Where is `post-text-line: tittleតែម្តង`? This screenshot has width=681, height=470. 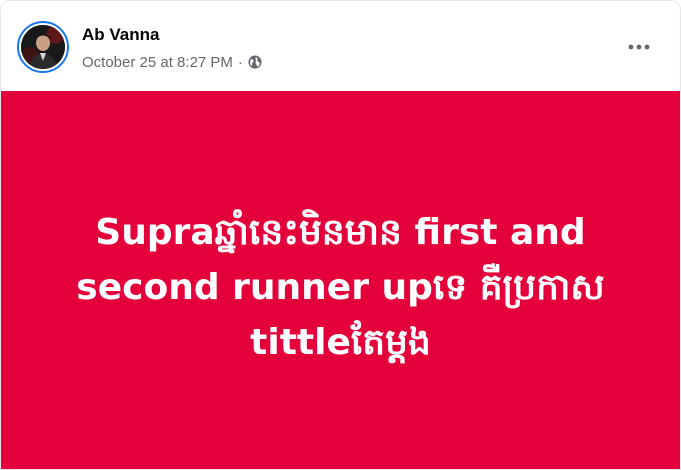
post-text-line: tittleតែម្តង is located at coordinates (340, 342).